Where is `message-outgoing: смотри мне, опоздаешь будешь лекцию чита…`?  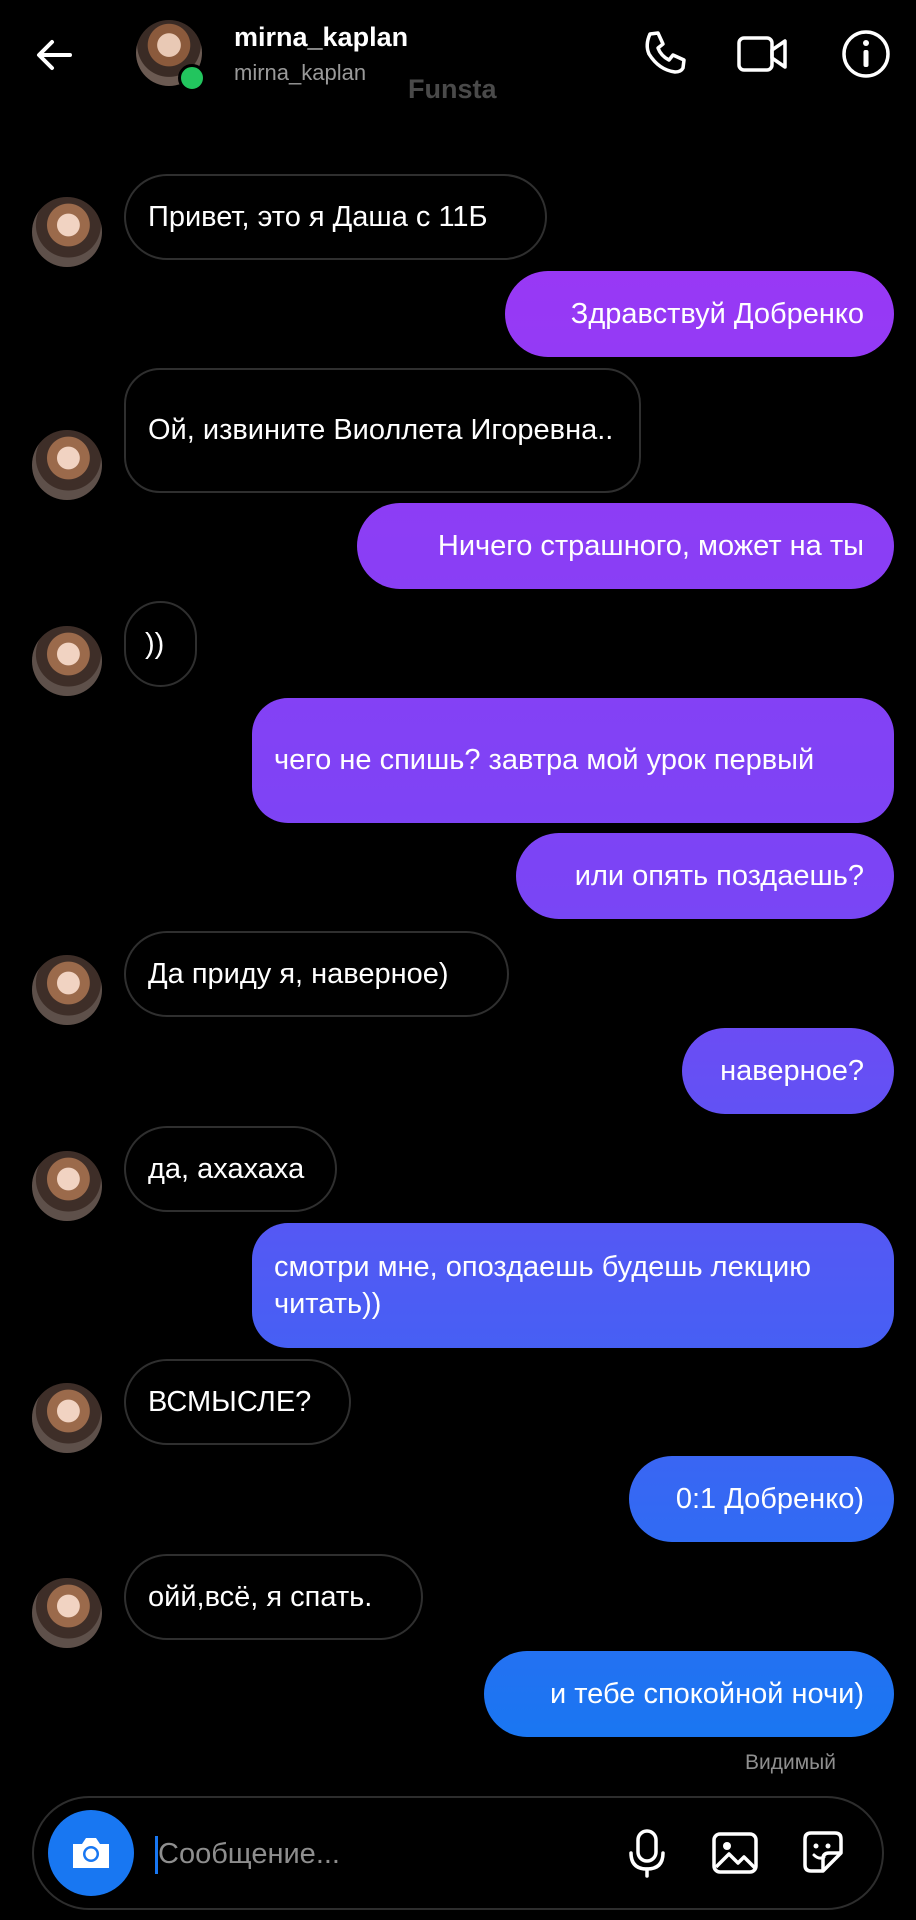
message-outgoing: смотри мне, опоздаешь будешь лекцию чита… is located at coordinates (573, 1285).